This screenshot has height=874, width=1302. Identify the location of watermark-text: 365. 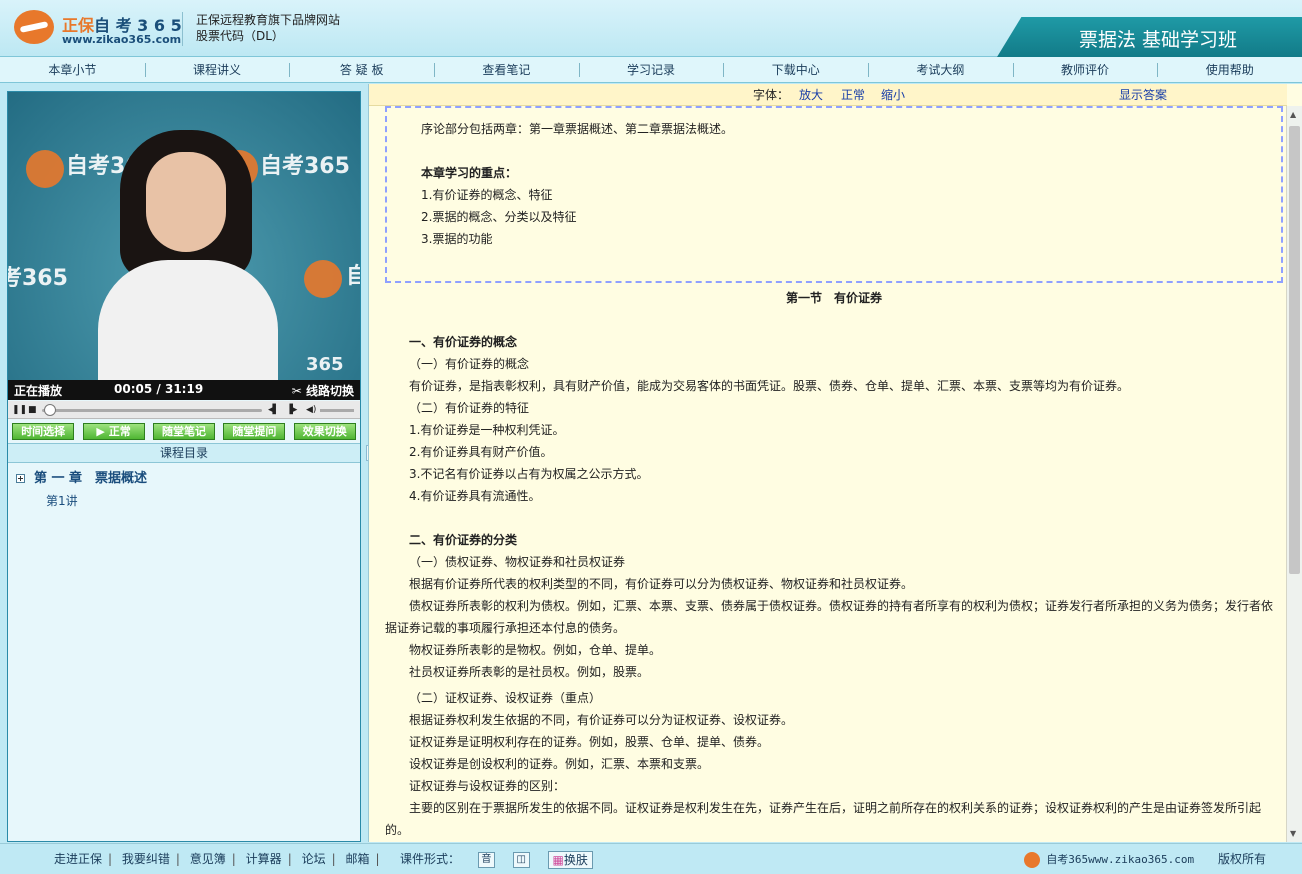
(325, 364).